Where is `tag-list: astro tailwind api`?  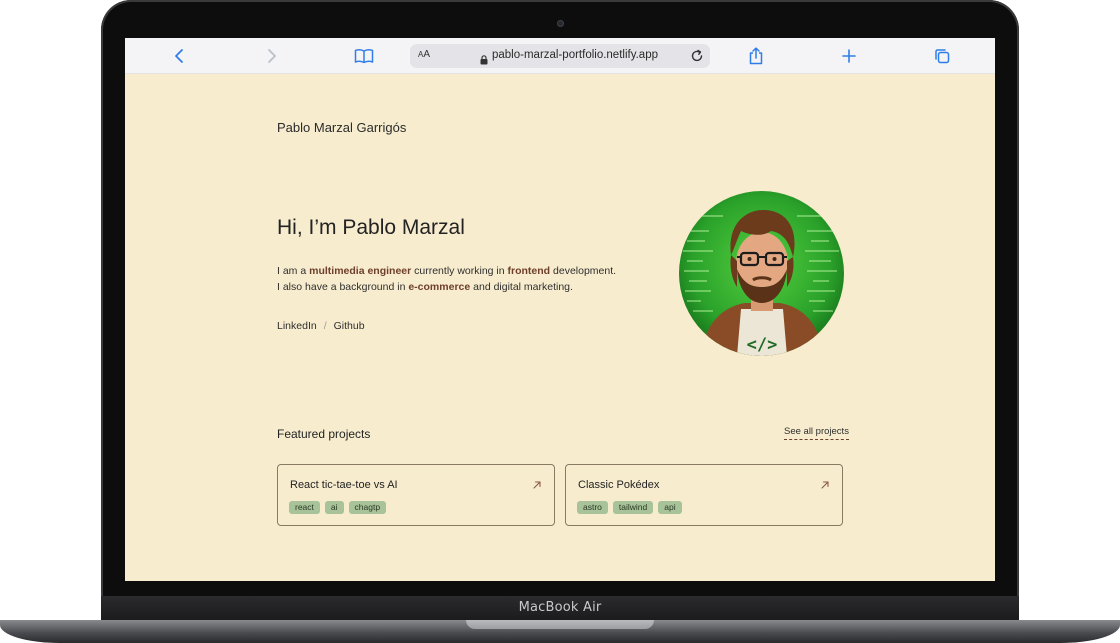
tag-list: astro tailwind api is located at coordinates (629, 507).